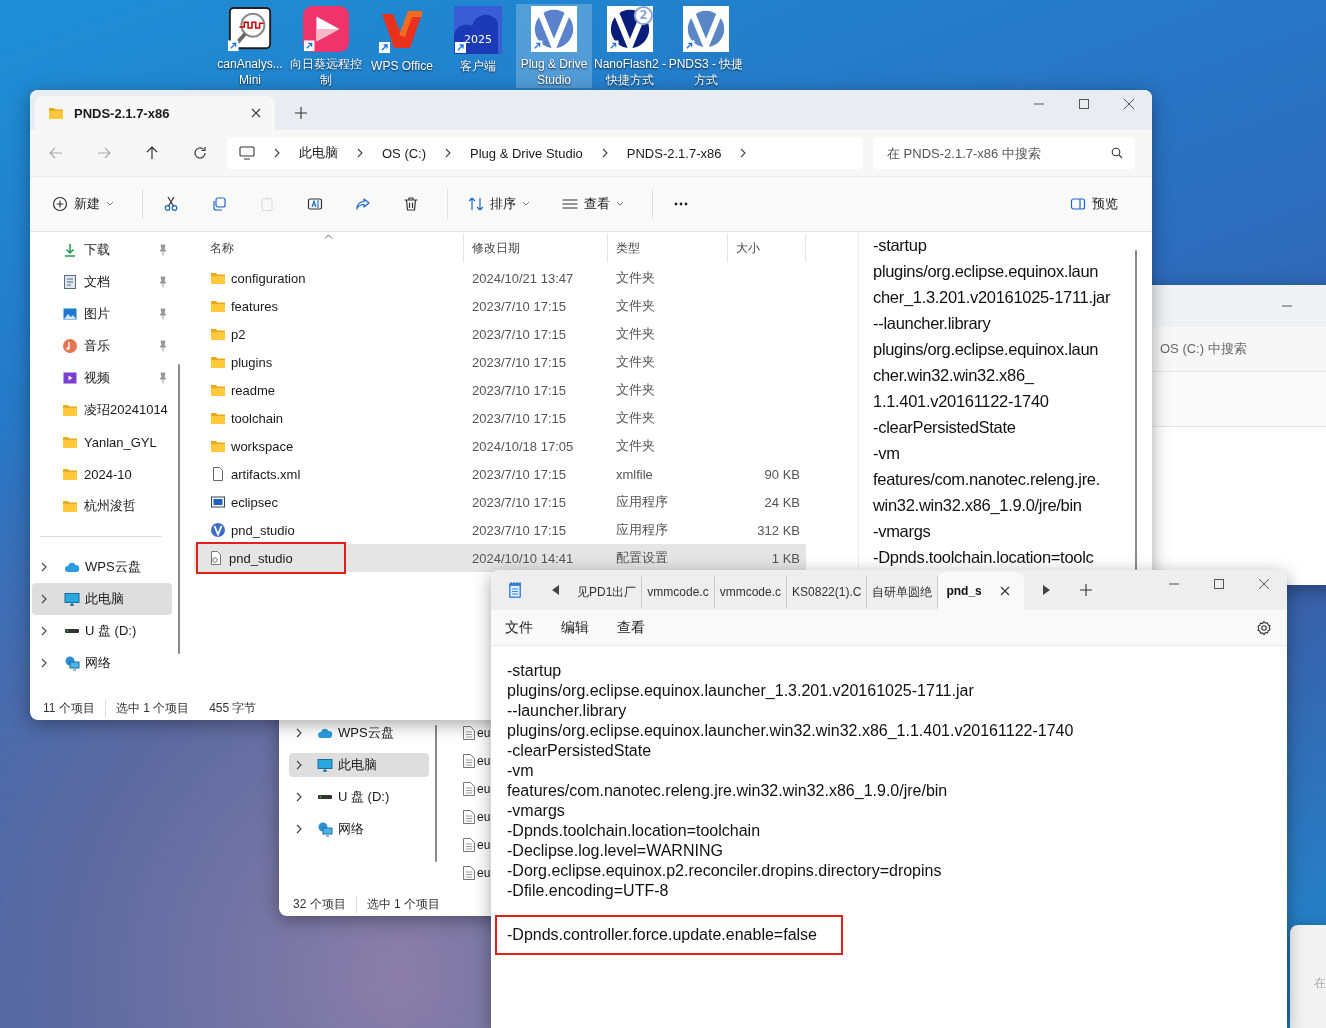 The width and height of the screenshot is (1326, 1028). I want to click on sidebar-item: Yanlan_GYL, so click(102, 442).